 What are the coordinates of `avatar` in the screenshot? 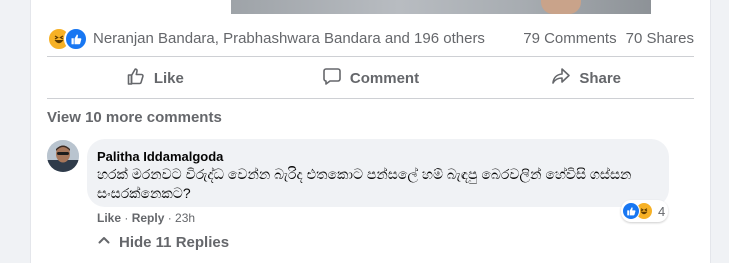 It's located at (63, 156).